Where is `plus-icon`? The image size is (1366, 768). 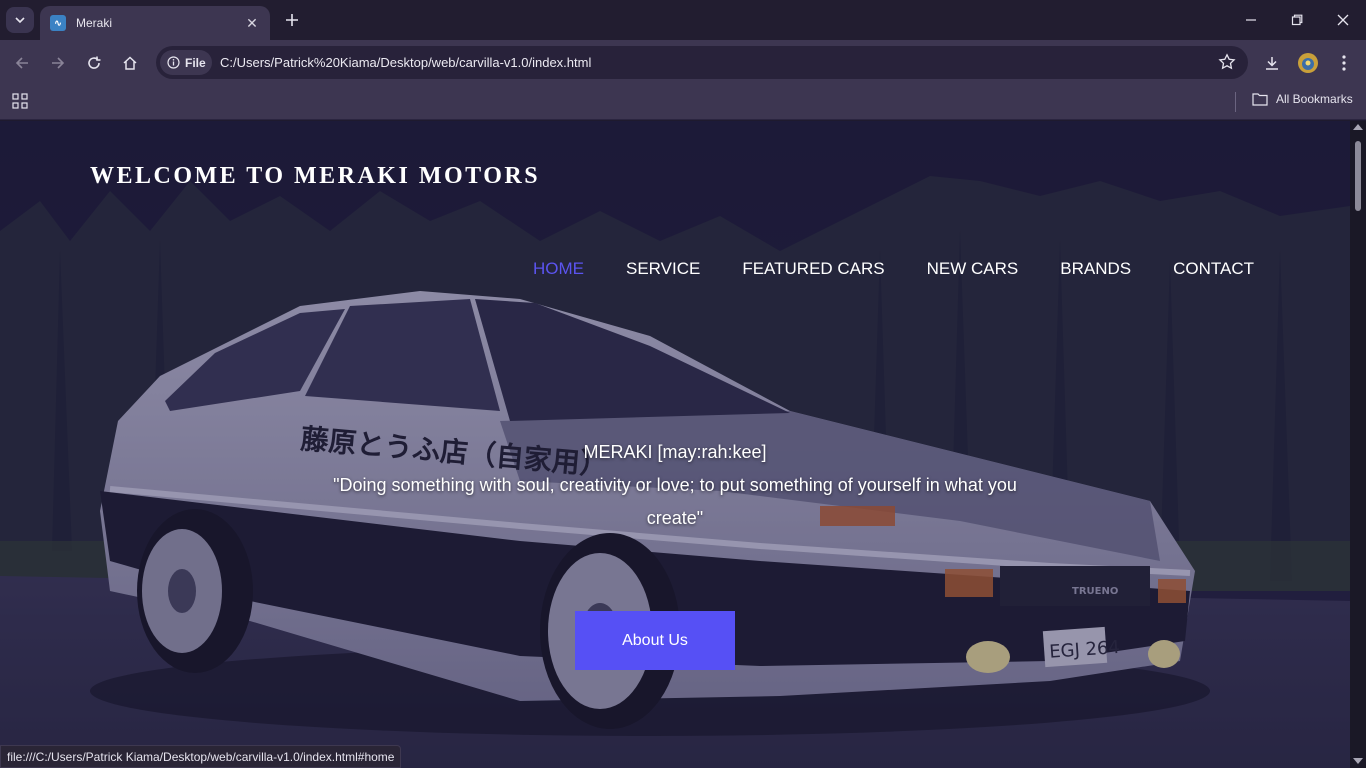 plus-icon is located at coordinates (292, 20).